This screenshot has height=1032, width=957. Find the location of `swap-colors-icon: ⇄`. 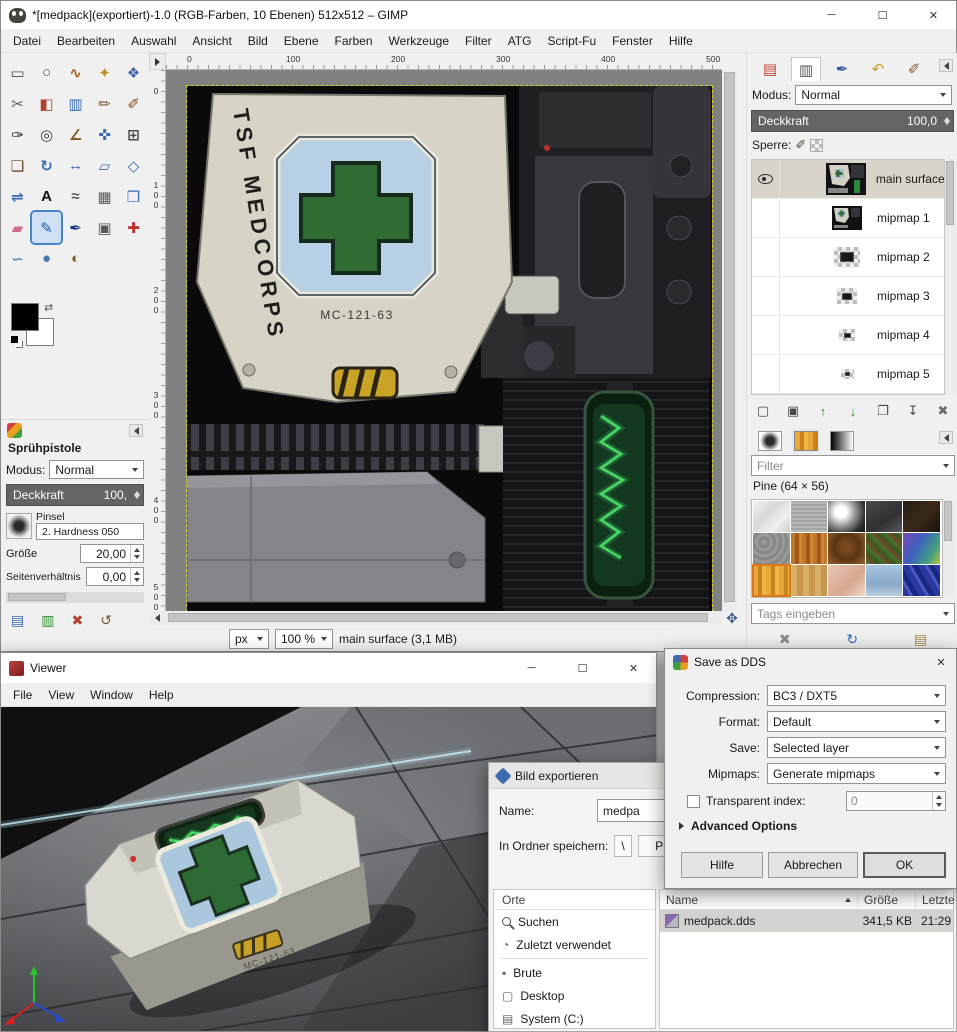

swap-colors-icon: ⇄ is located at coordinates (48, 307).